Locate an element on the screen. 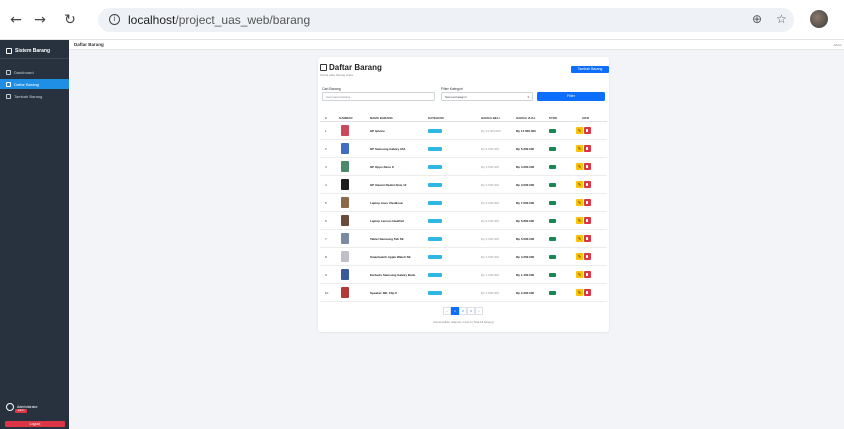 This screenshot has height=429, width=844. page-title: Daftar Barang is located at coordinates (351, 67).